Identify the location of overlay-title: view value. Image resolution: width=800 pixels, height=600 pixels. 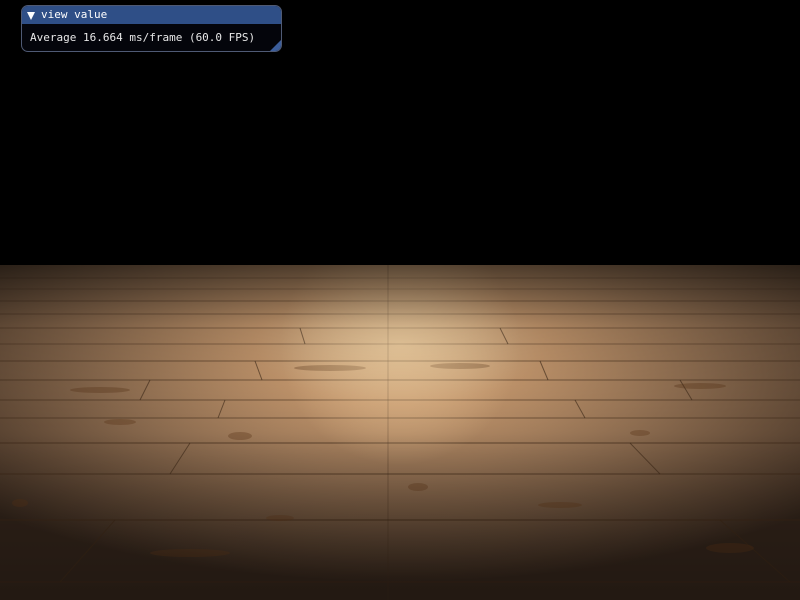
(74, 14).